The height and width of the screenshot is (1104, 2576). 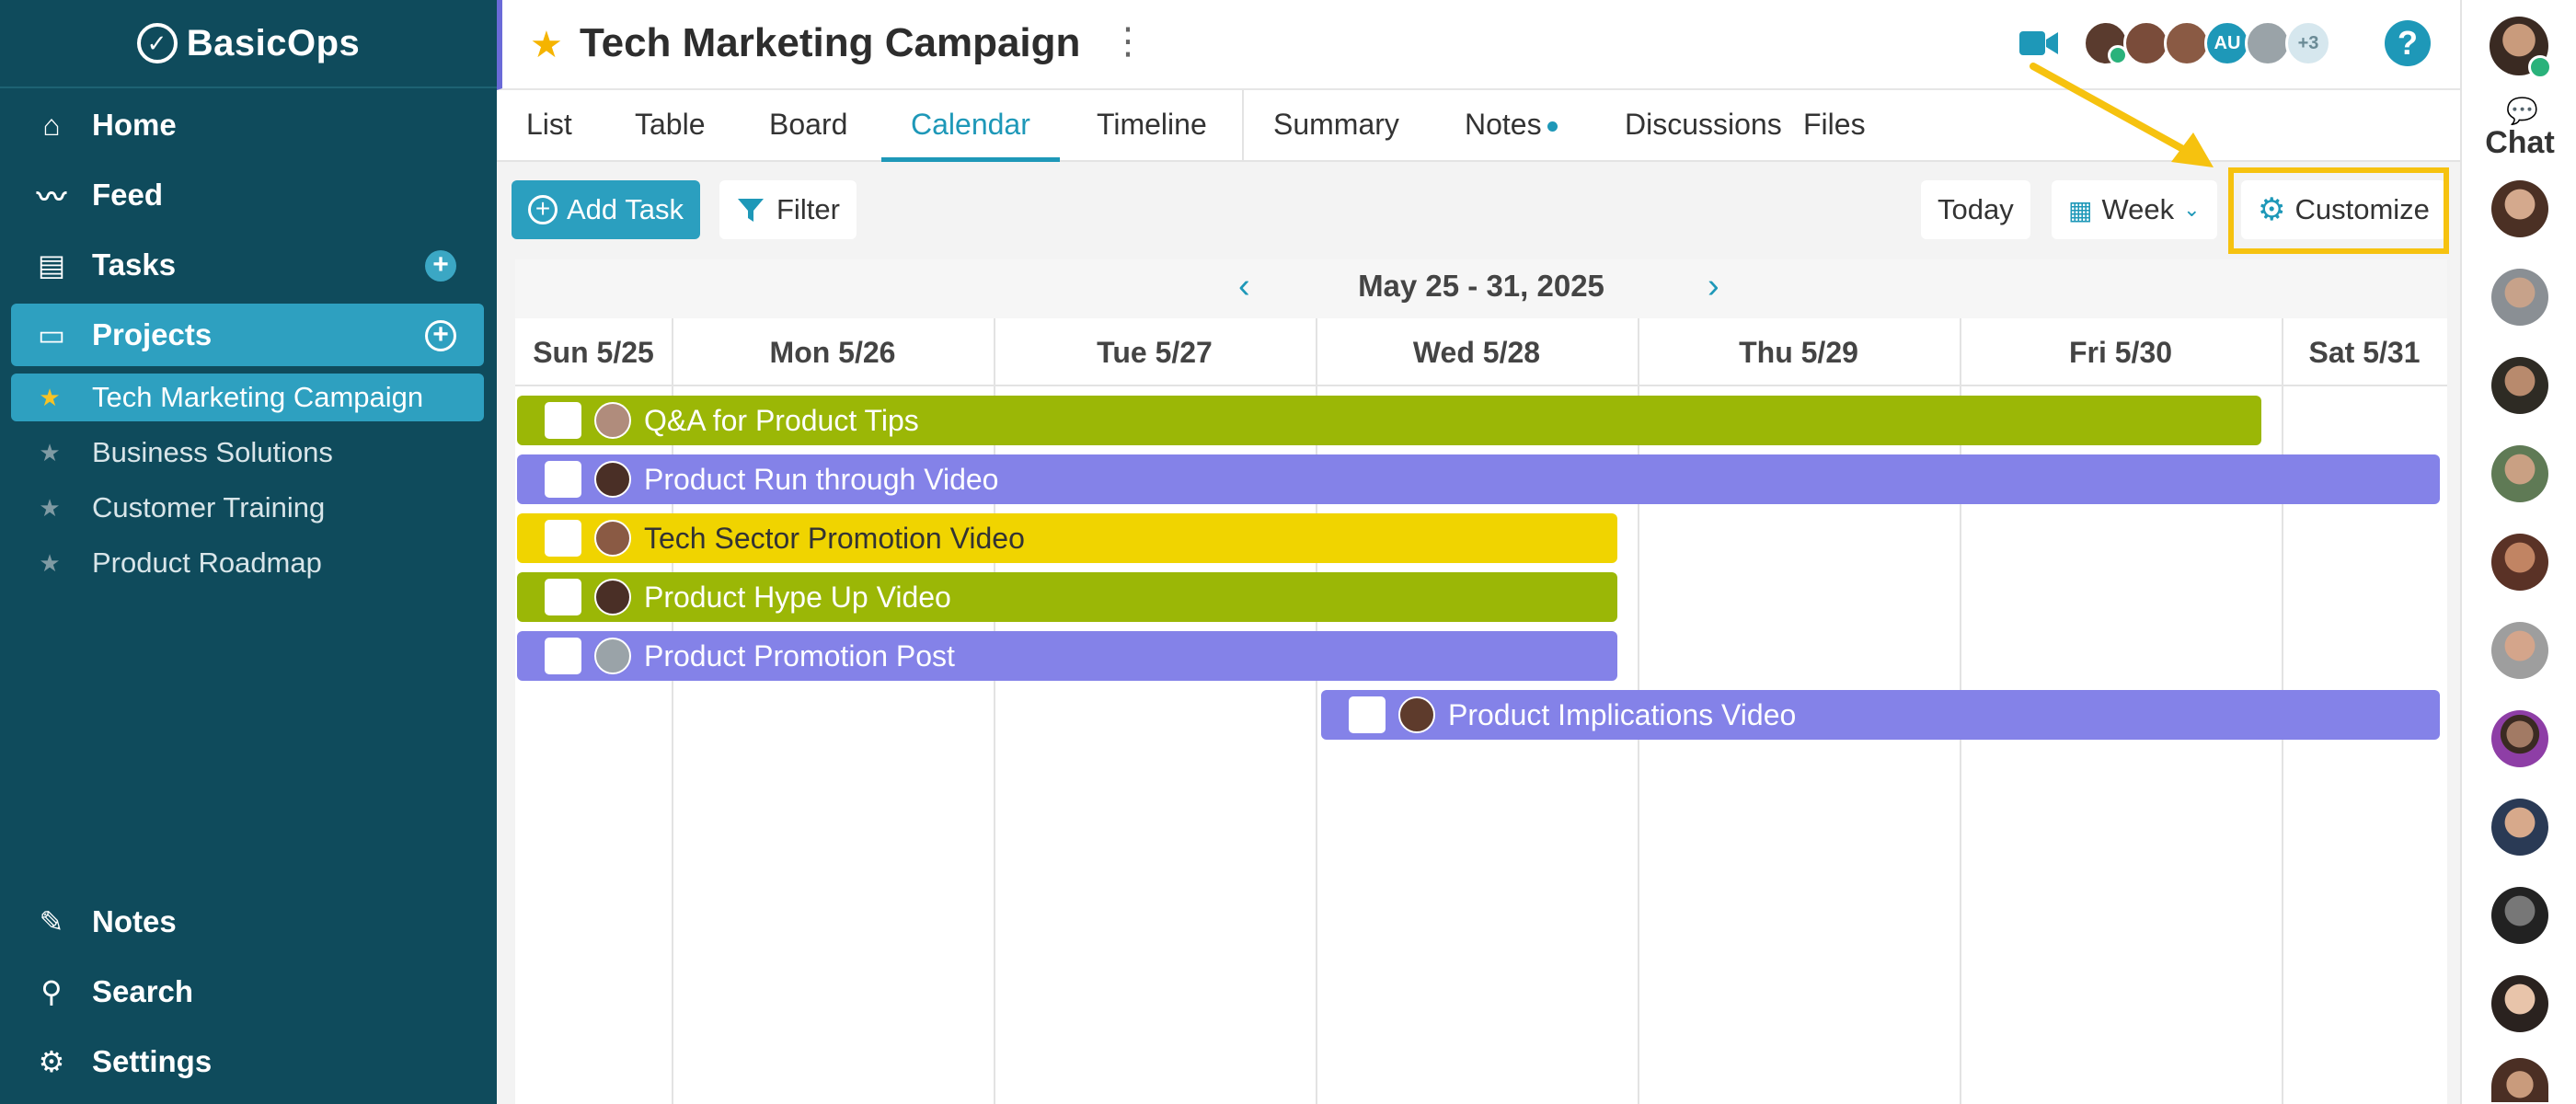 I want to click on check-circle-icon: ✓, so click(x=157, y=43).